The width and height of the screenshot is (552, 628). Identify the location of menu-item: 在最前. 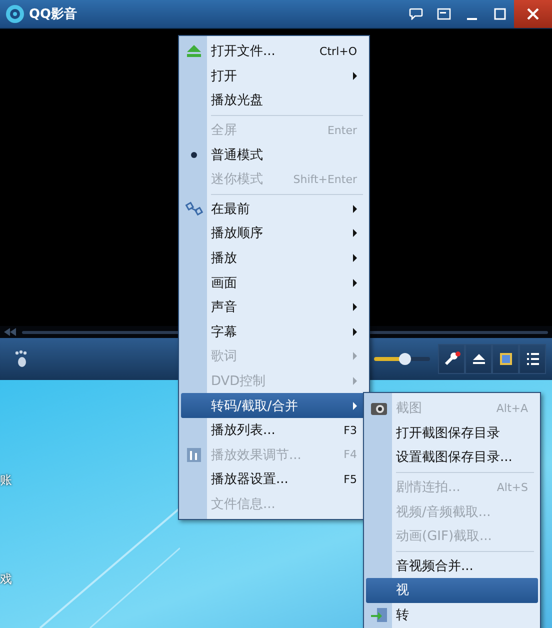
(274, 209).